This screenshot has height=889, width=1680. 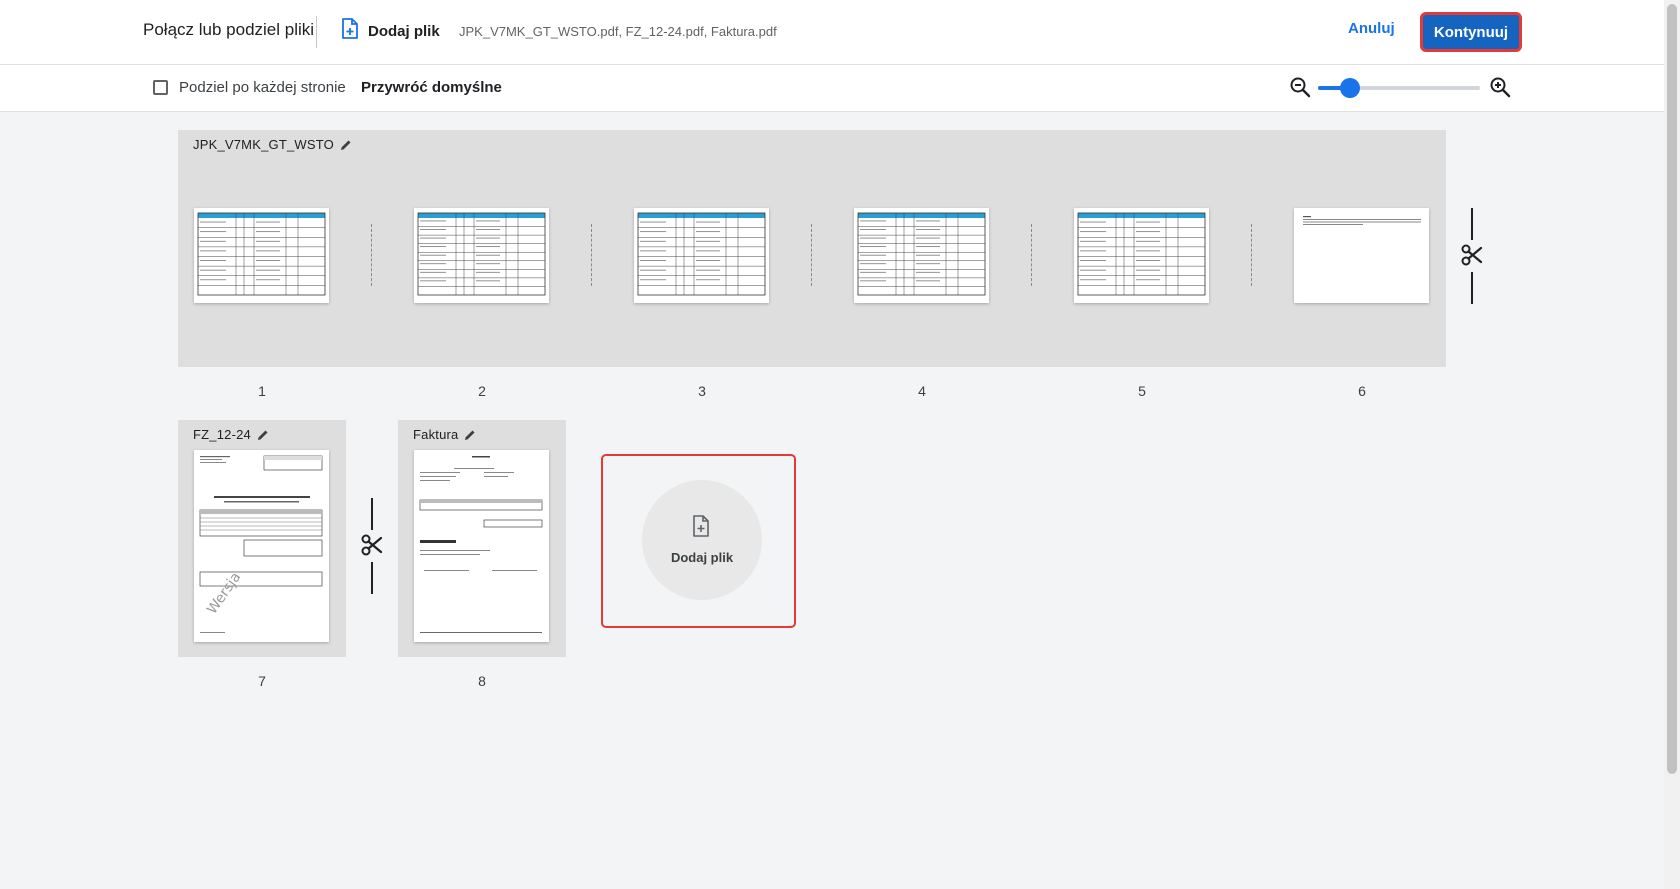 I want to click on zoom-in-icon, so click(x=1500, y=89).